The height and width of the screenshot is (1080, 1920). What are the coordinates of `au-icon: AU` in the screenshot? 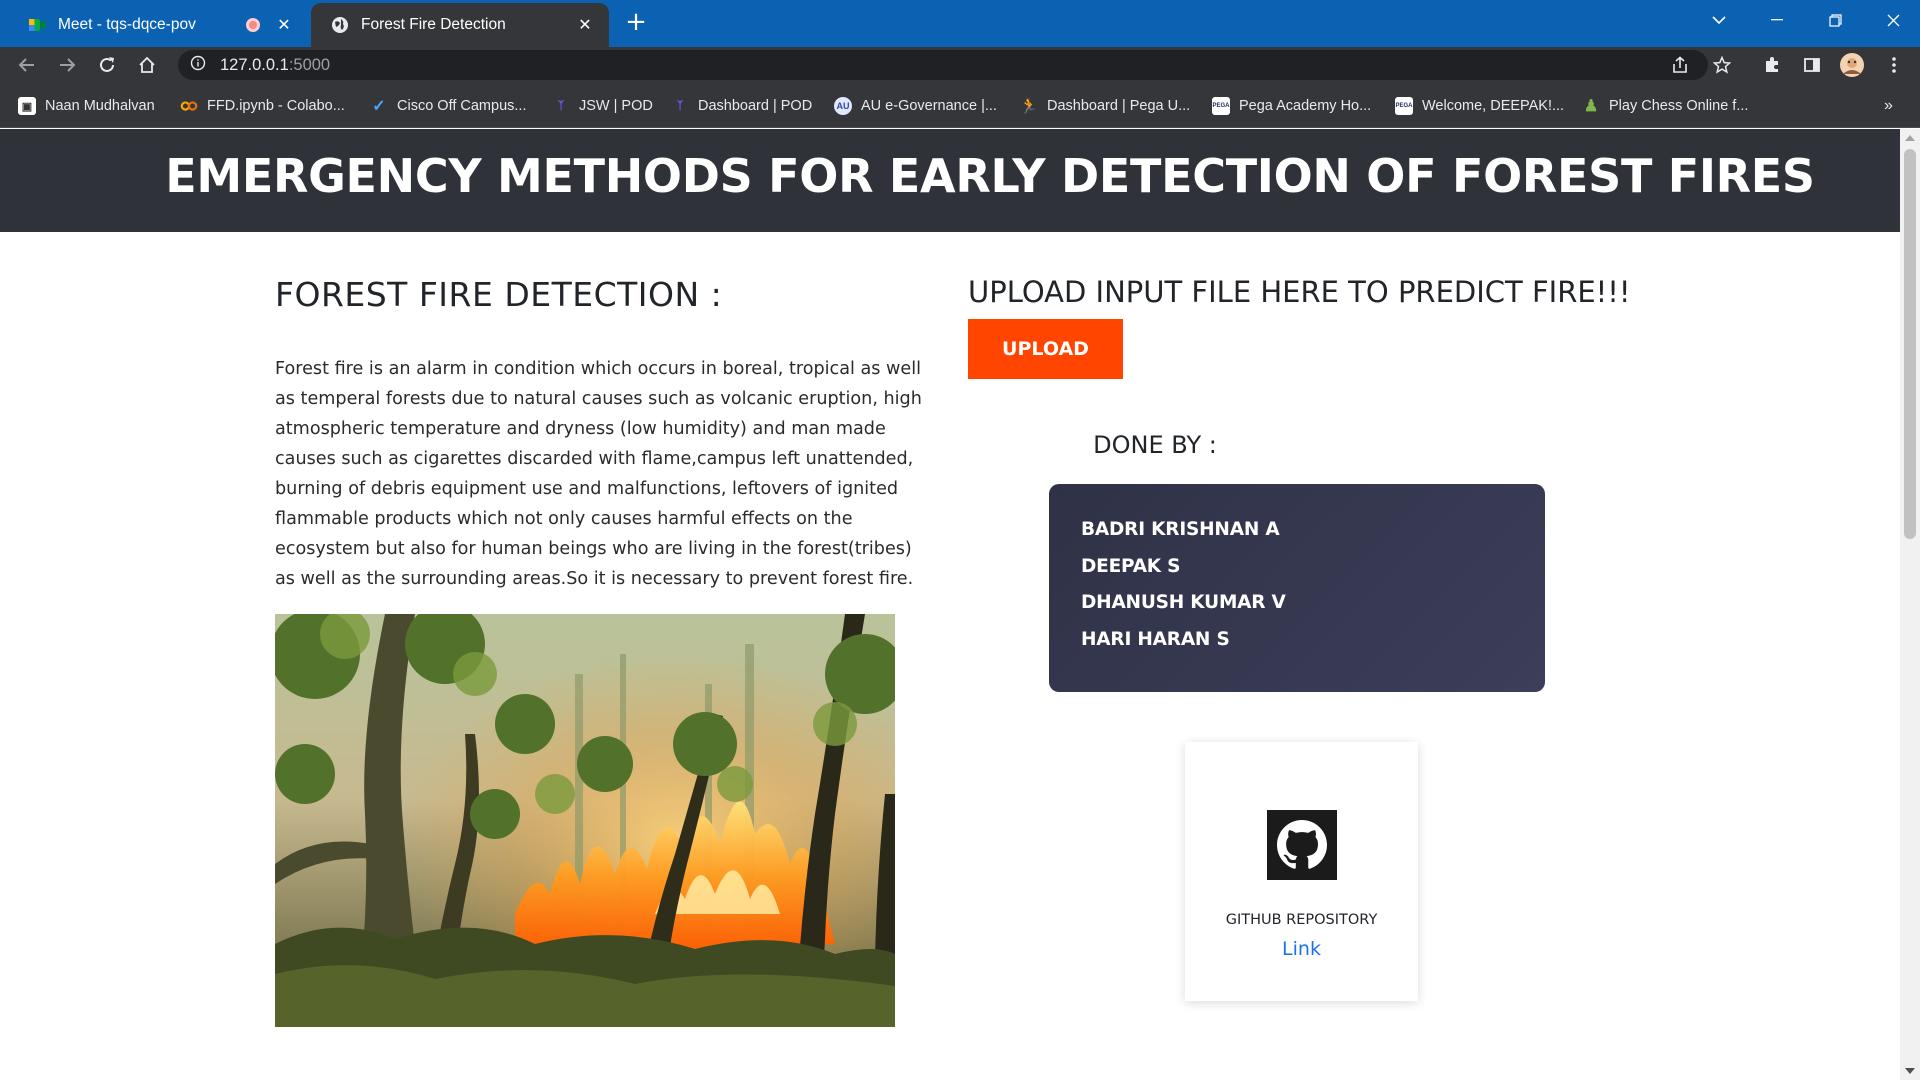 It's located at (843, 106).